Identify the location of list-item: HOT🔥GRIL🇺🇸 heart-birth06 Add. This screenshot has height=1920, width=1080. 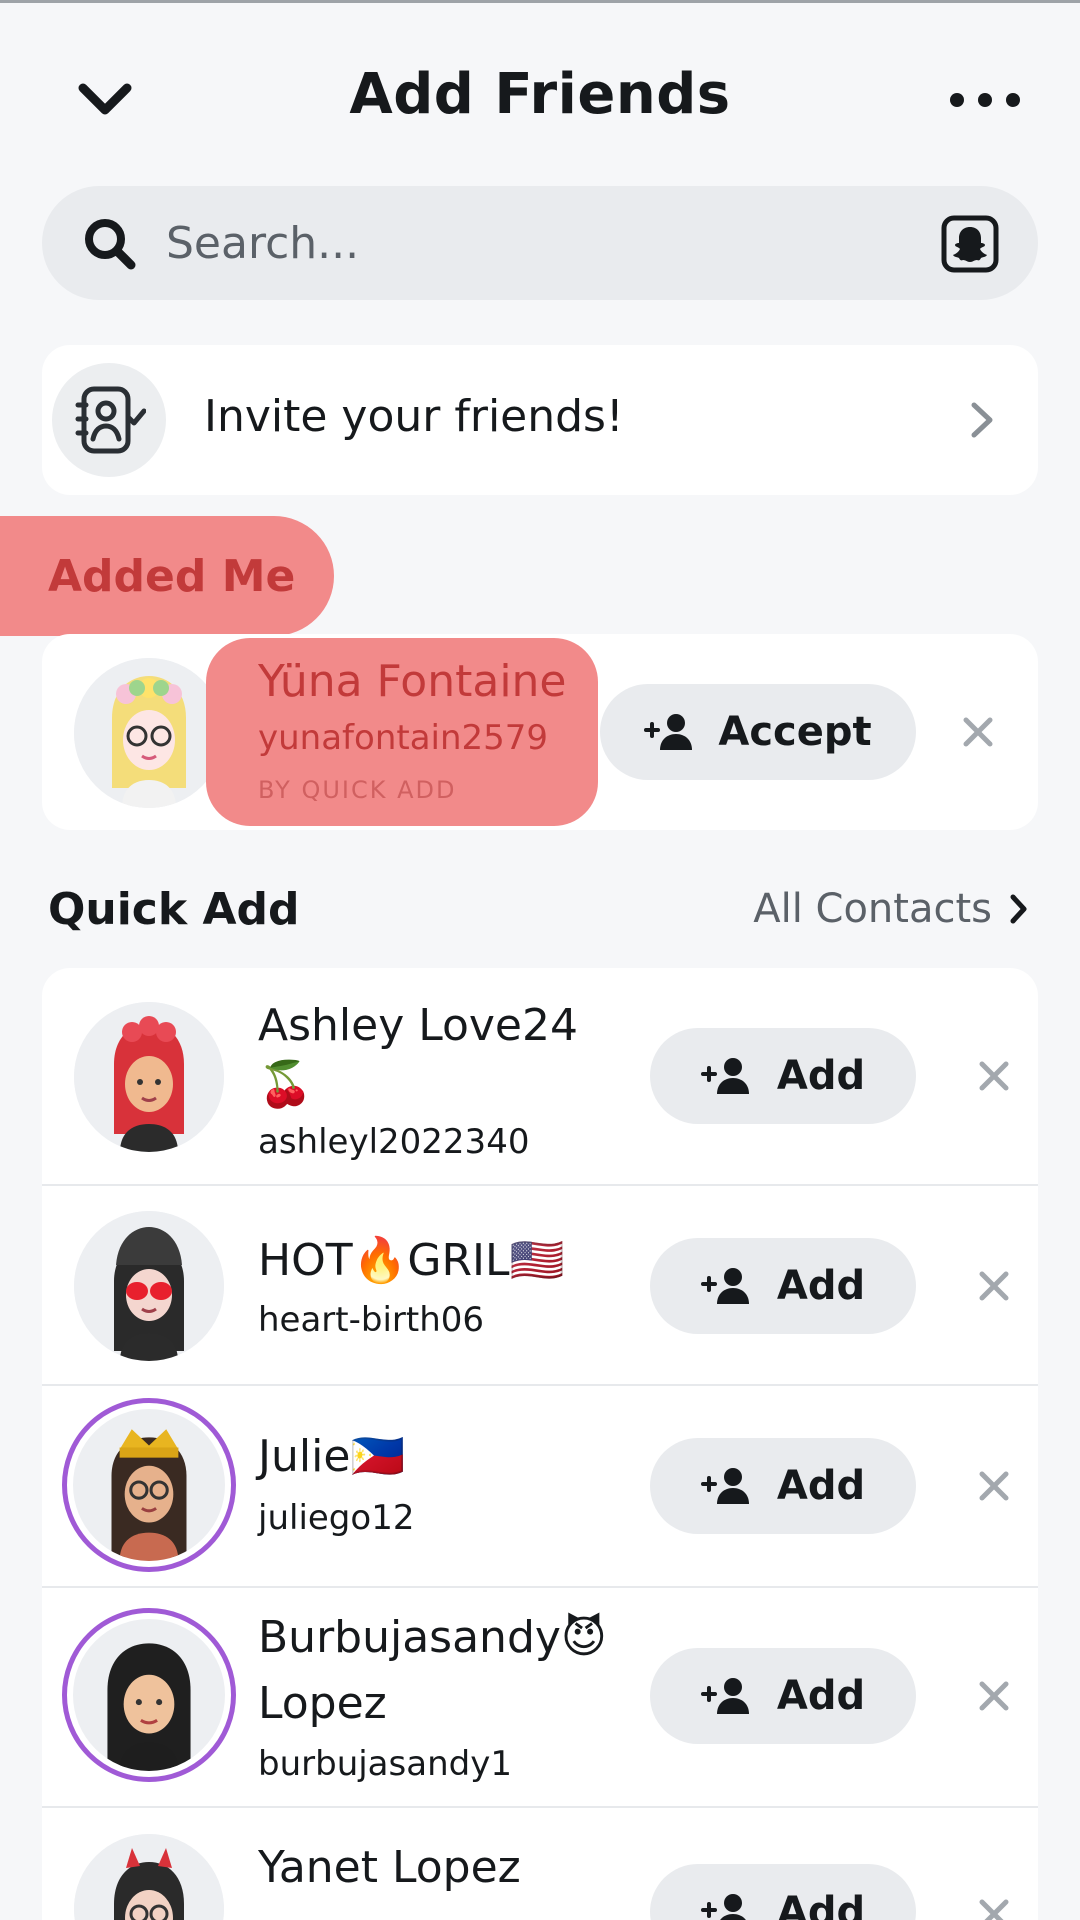
(540, 1286).